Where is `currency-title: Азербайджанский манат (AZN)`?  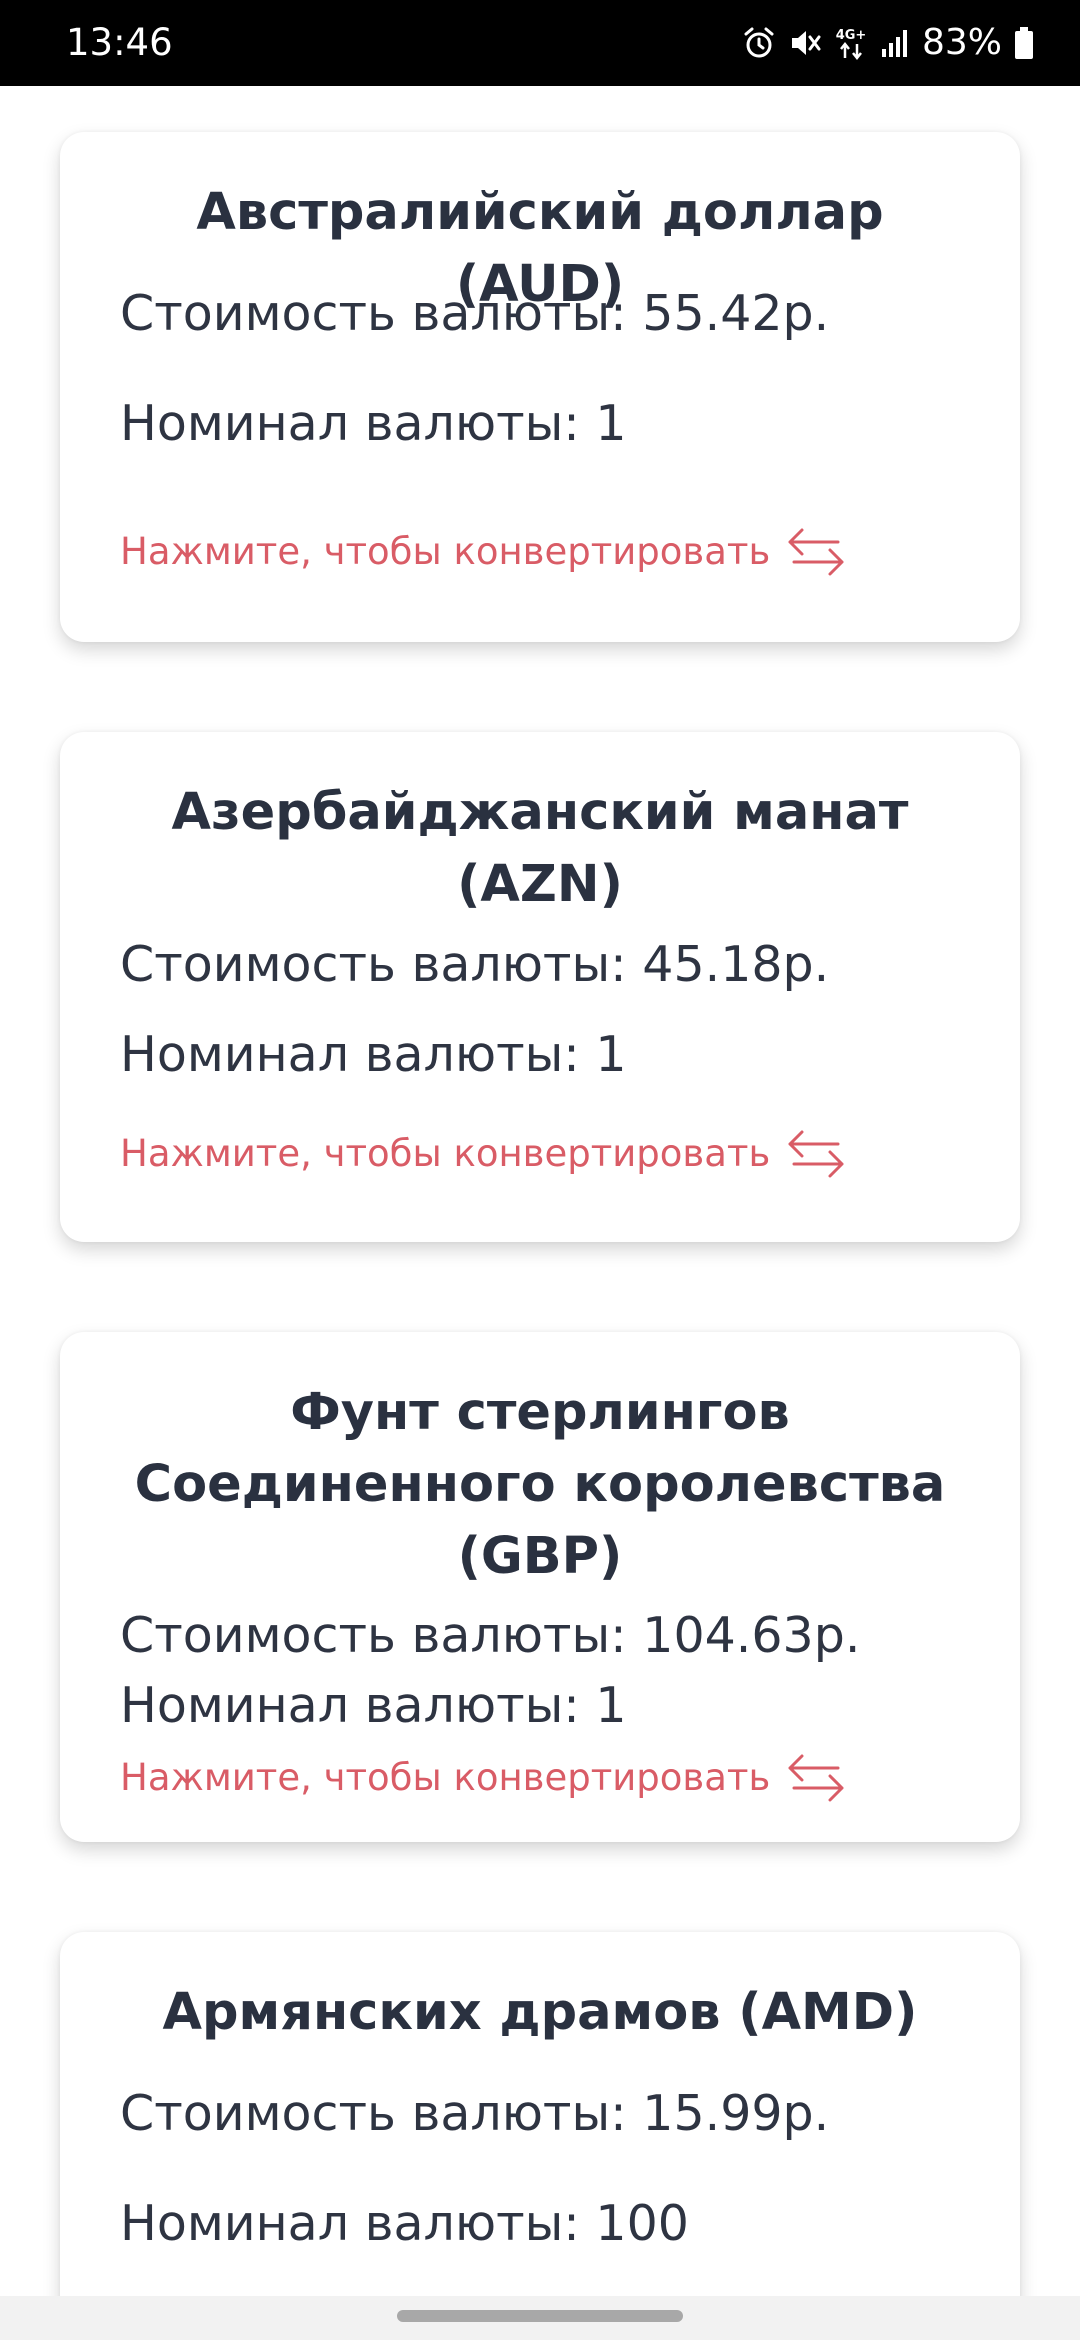 currency-title: Азербайджанский манат (AZN) is located at coordinates (540, 848).